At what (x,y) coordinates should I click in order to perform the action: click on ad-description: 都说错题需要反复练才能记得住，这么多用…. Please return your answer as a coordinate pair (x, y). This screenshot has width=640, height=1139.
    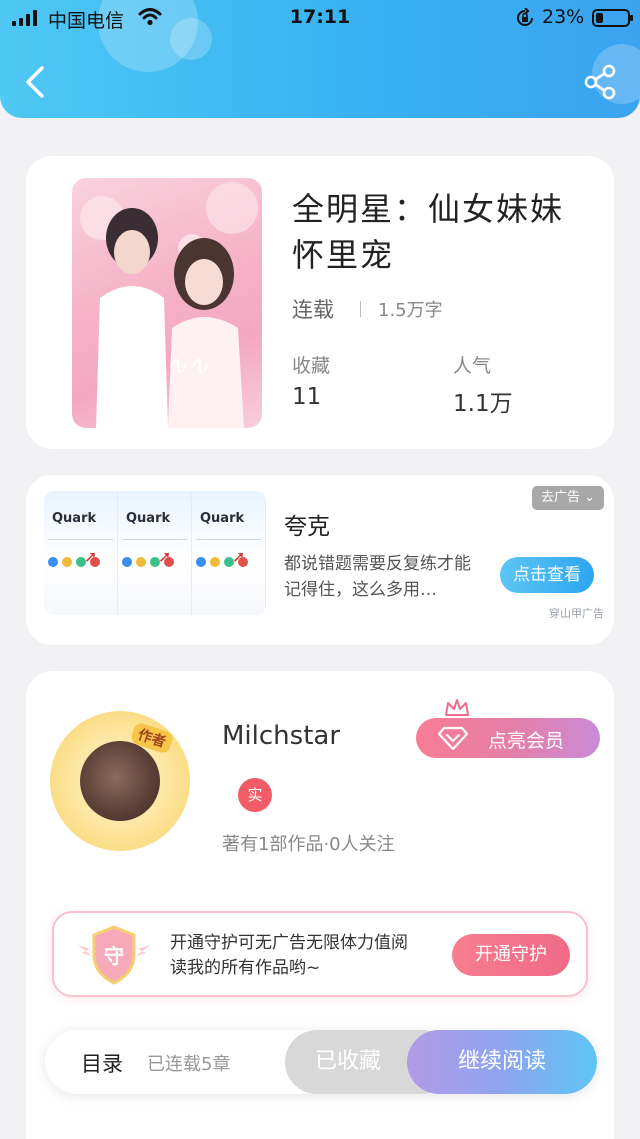
    Looking at the image, I should click on (377, 577).